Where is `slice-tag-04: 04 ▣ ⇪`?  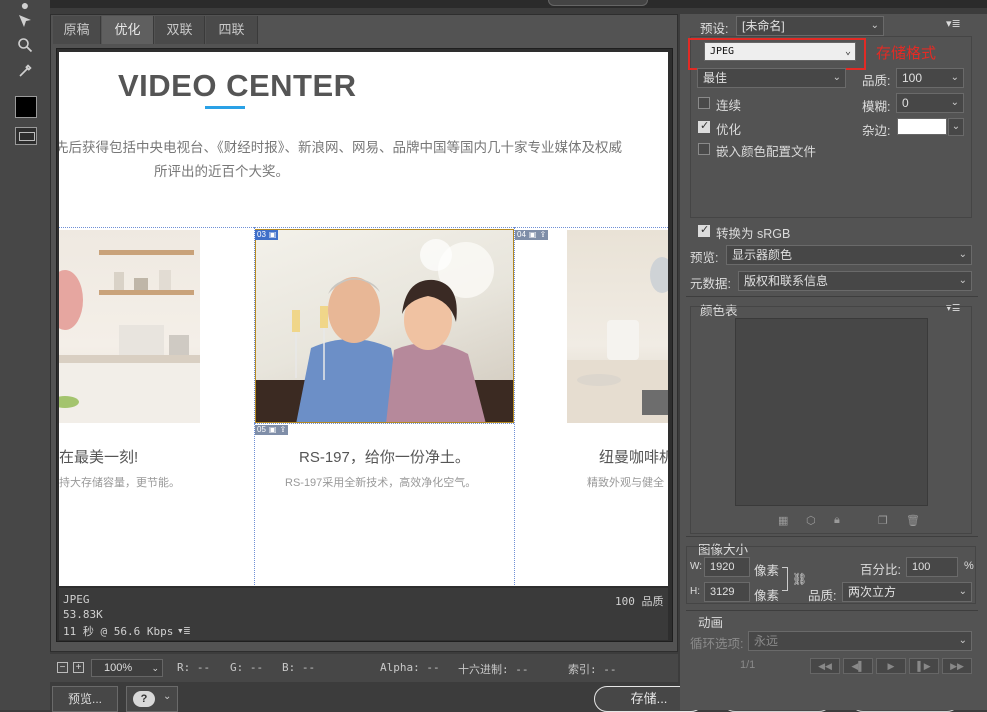 slice-tag-04: 04 ▣ ⇪ is located at coordinates (532, 235).